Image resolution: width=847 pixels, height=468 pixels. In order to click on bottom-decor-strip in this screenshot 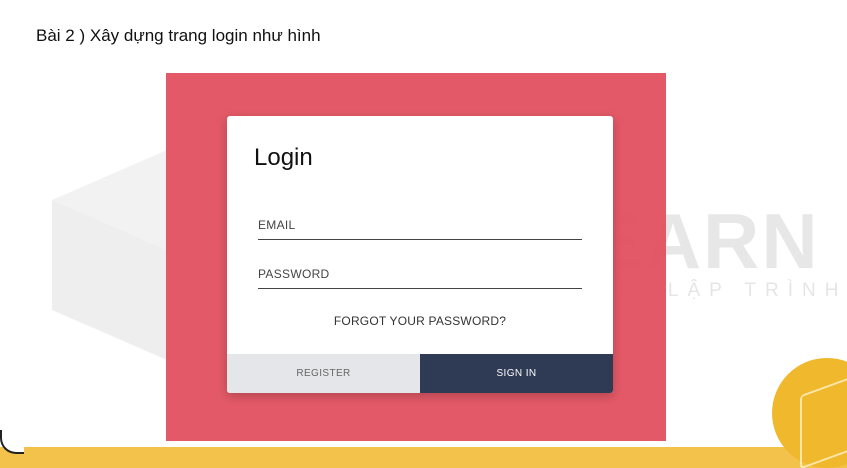, I will do `click(423, 457)`.